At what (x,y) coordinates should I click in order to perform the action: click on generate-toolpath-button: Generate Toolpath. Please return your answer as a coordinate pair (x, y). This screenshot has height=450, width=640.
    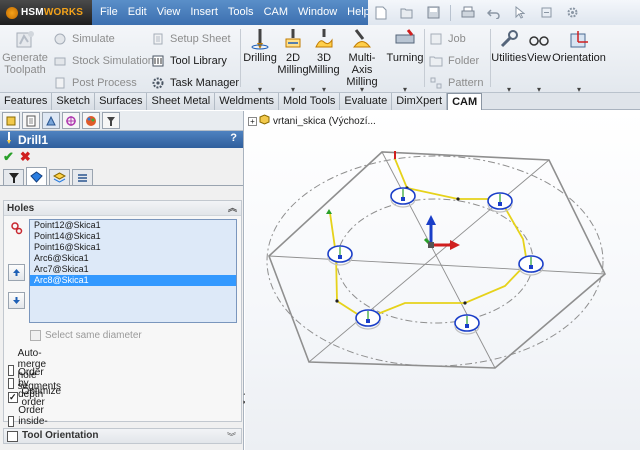
    Looking at the image, I should click on (25, 52).